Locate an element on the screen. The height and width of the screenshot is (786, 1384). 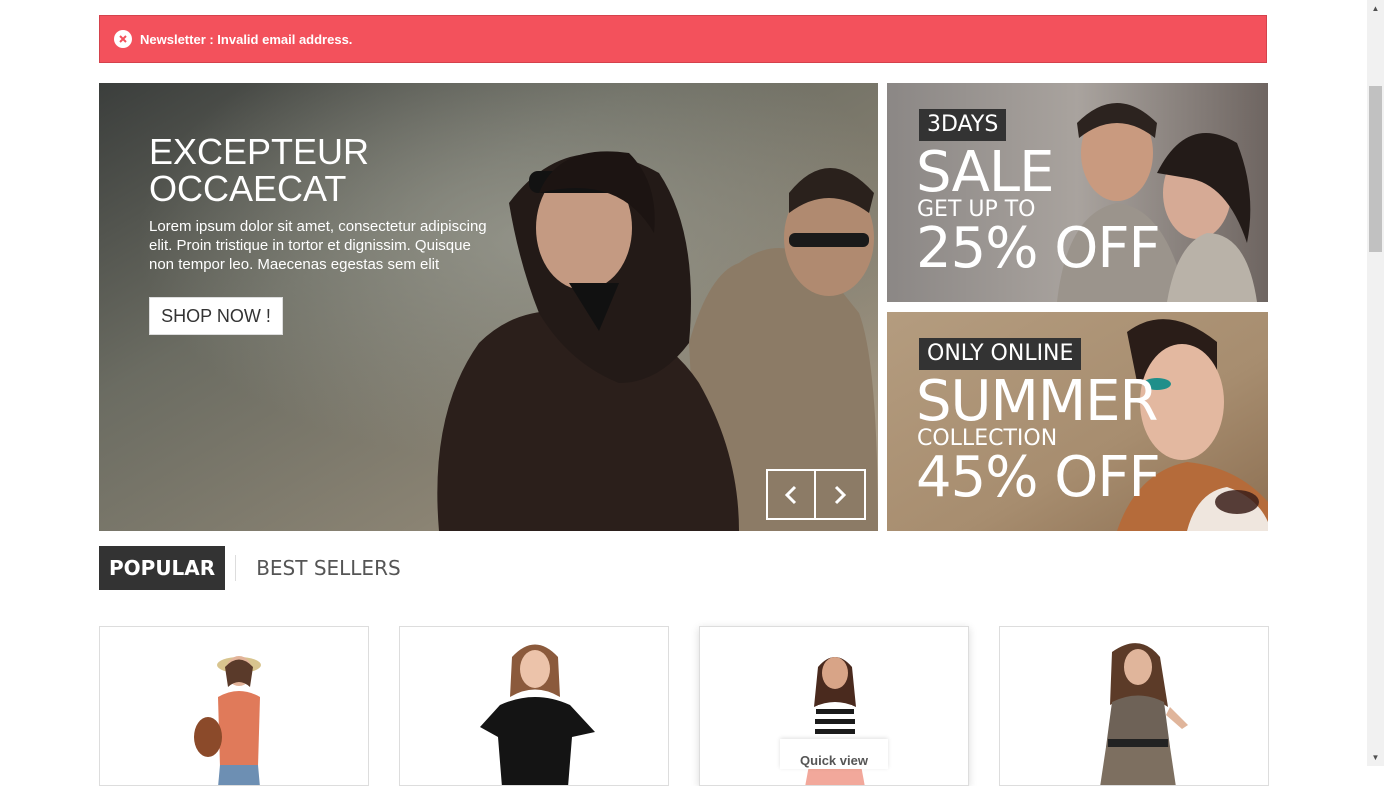
product-card: Quick view is located at coordinates (834, 706).